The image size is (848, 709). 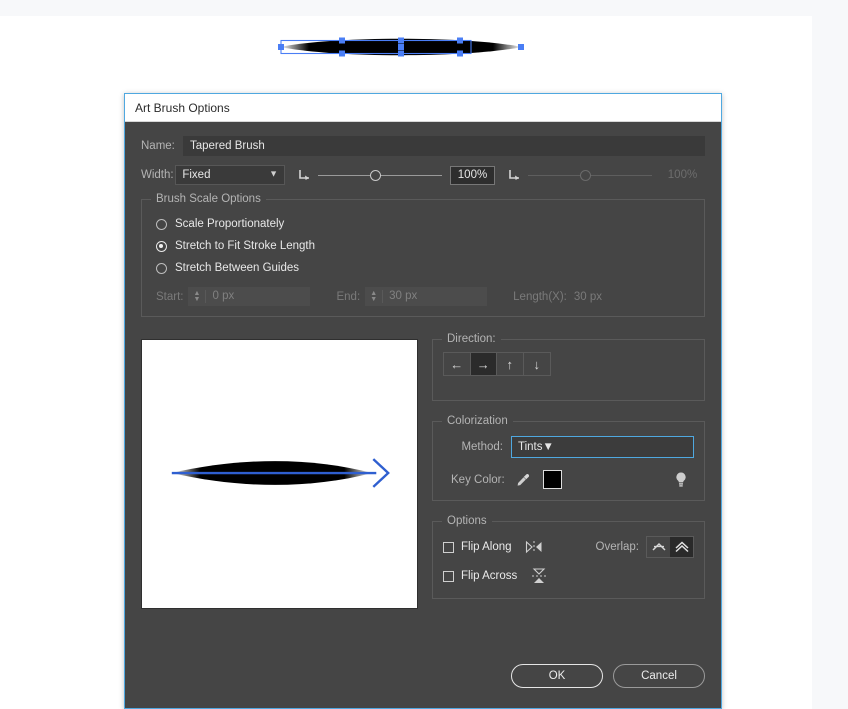 What do you see at coordinates (477, 421) in the screenshot?
I see `colorization-legend: Colorization` at bounding box center [477, 421].